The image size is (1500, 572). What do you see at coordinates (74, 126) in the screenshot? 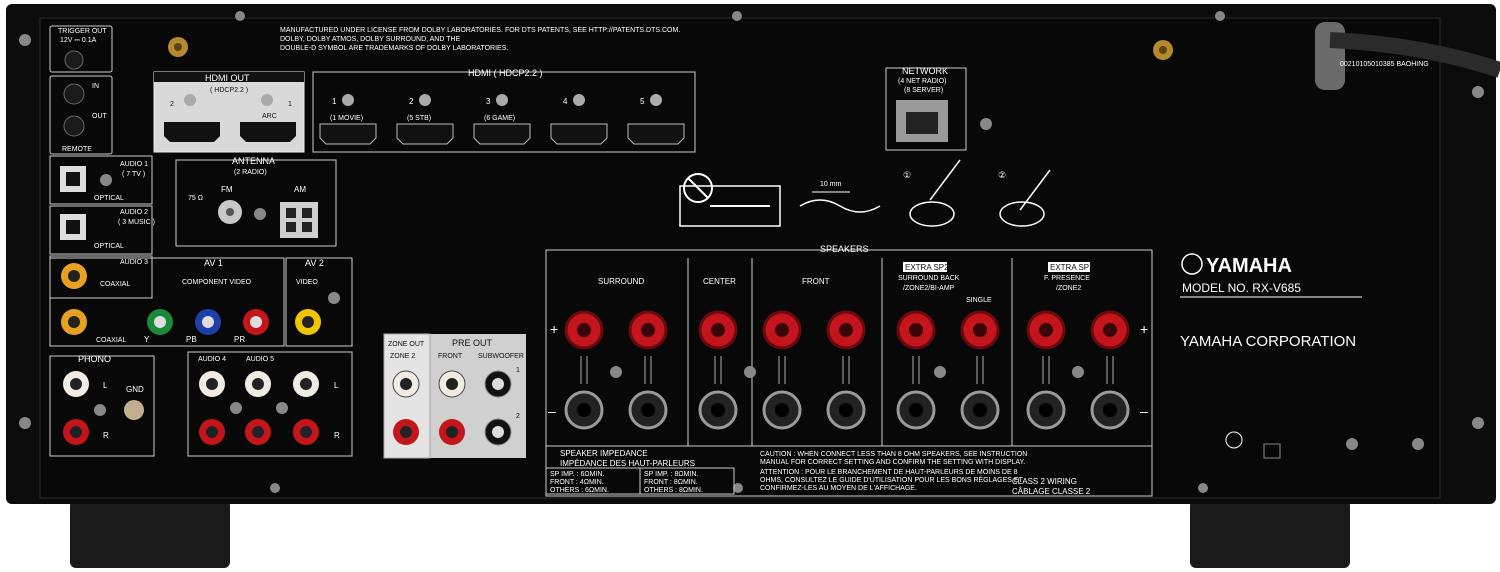
I see `remote-out-jack` at bounding box center [74, 126].